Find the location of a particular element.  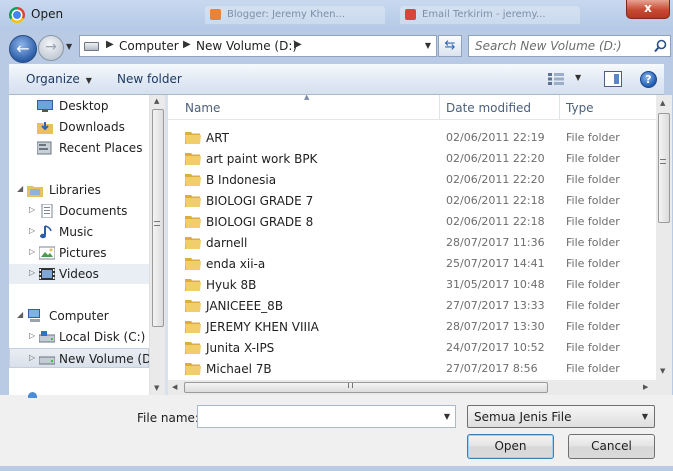

scroll-right-icon: ▶ is located at coordinates (645, 387).